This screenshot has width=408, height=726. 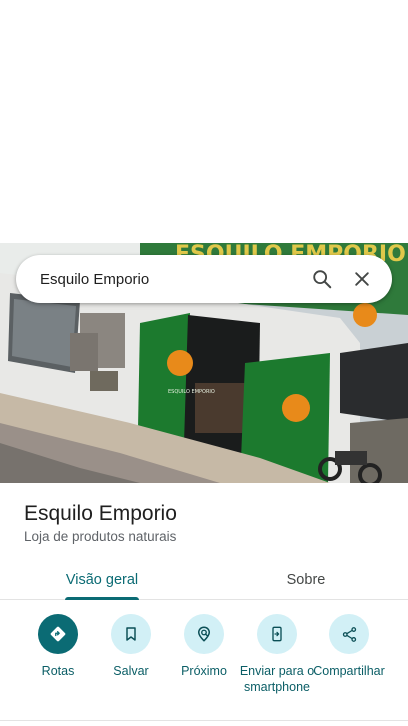 I want to click on share-icon, so click(x=349, y=634).